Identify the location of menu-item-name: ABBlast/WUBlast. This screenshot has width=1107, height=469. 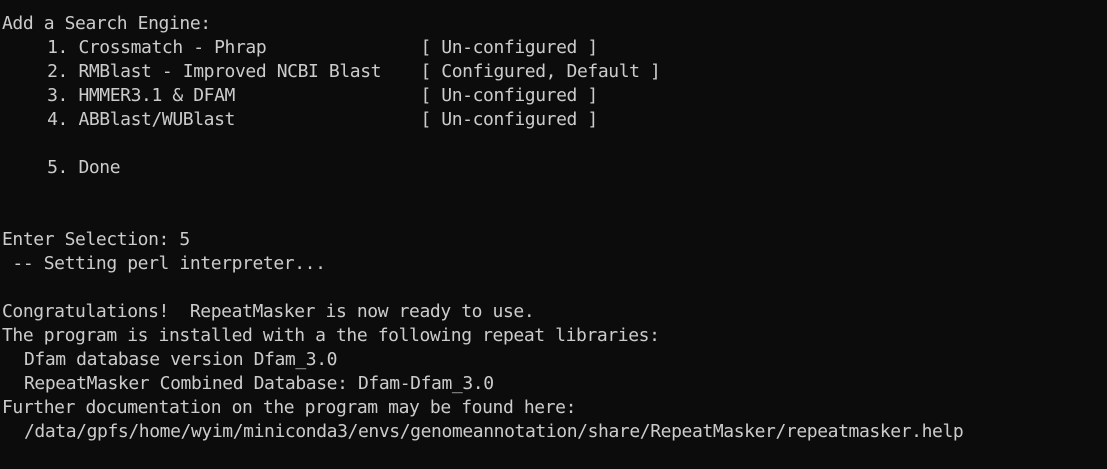
(156, 119).